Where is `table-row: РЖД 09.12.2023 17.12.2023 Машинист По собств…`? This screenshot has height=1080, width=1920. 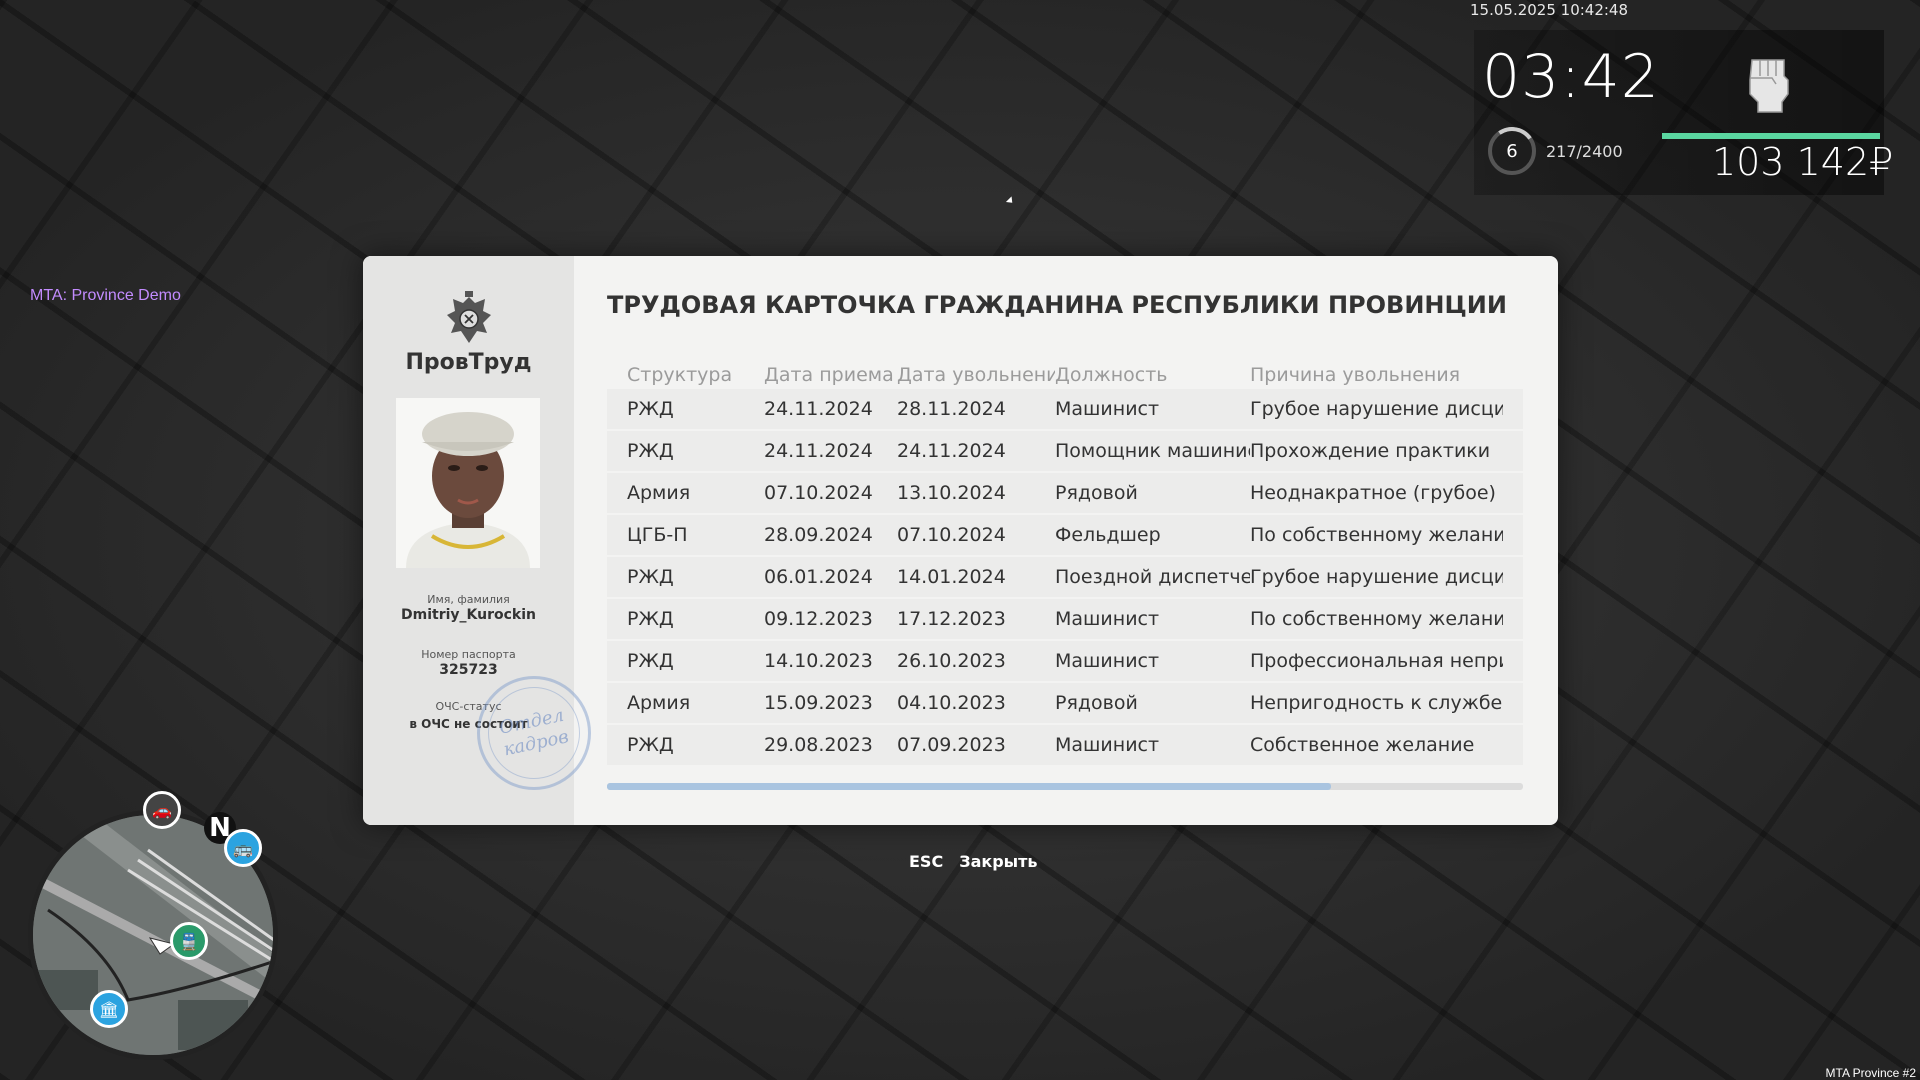 table-row: РЖД 09.12.2023 17.12.2023 Машинист По собств… is located at coordinates (1065, 620).